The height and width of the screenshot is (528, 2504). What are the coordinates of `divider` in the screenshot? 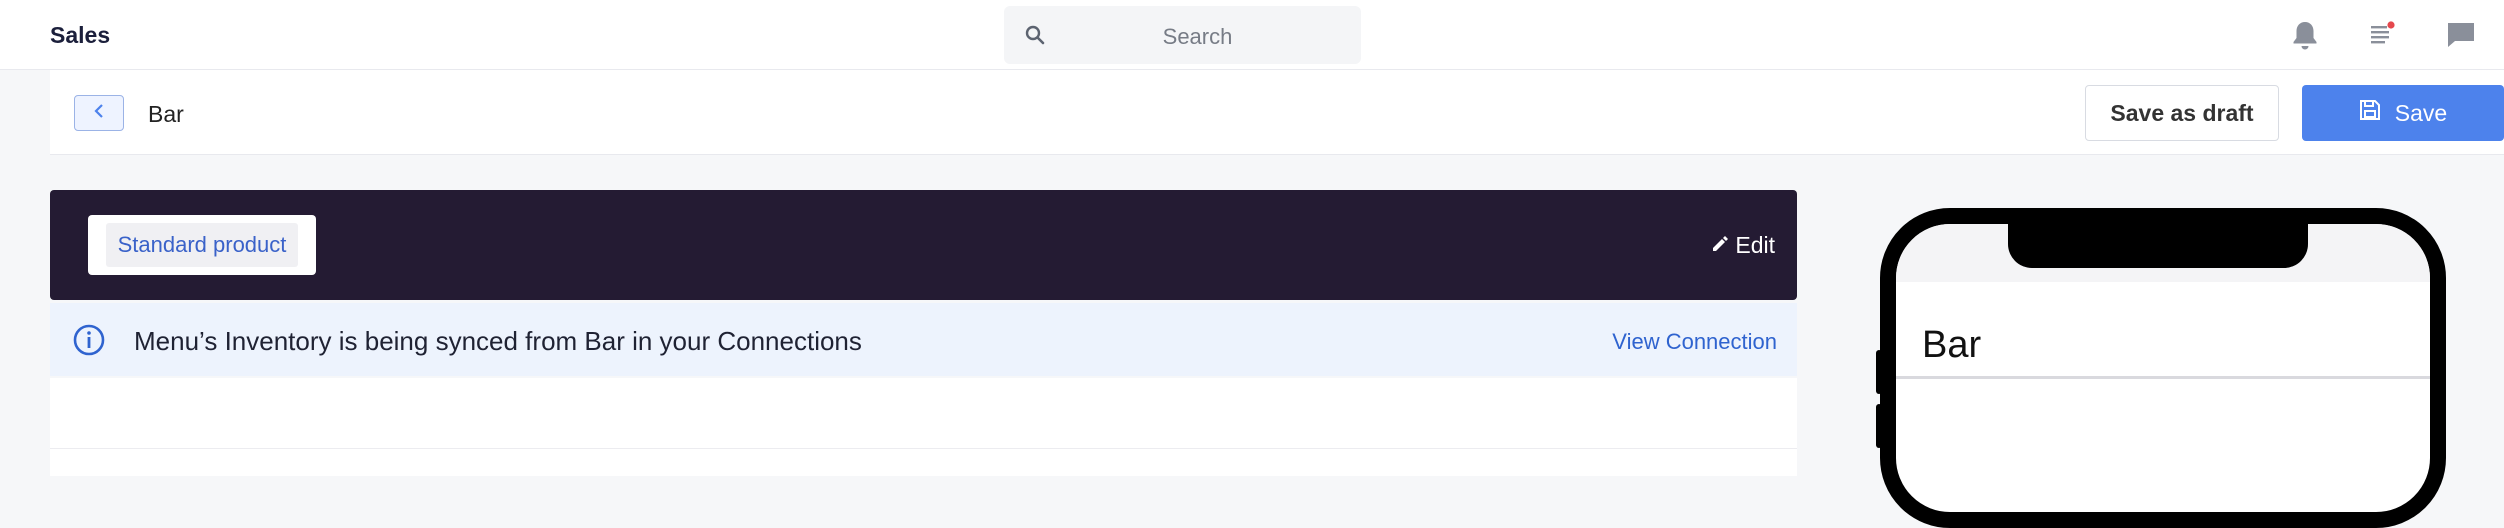 It's located at (923, 448).